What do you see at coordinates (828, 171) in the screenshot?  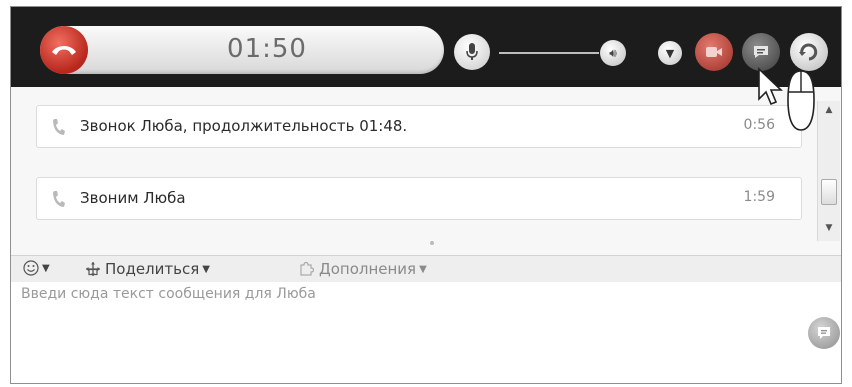 I see `scrollbar: ▲ ▼` at bounding box center [828, 171].